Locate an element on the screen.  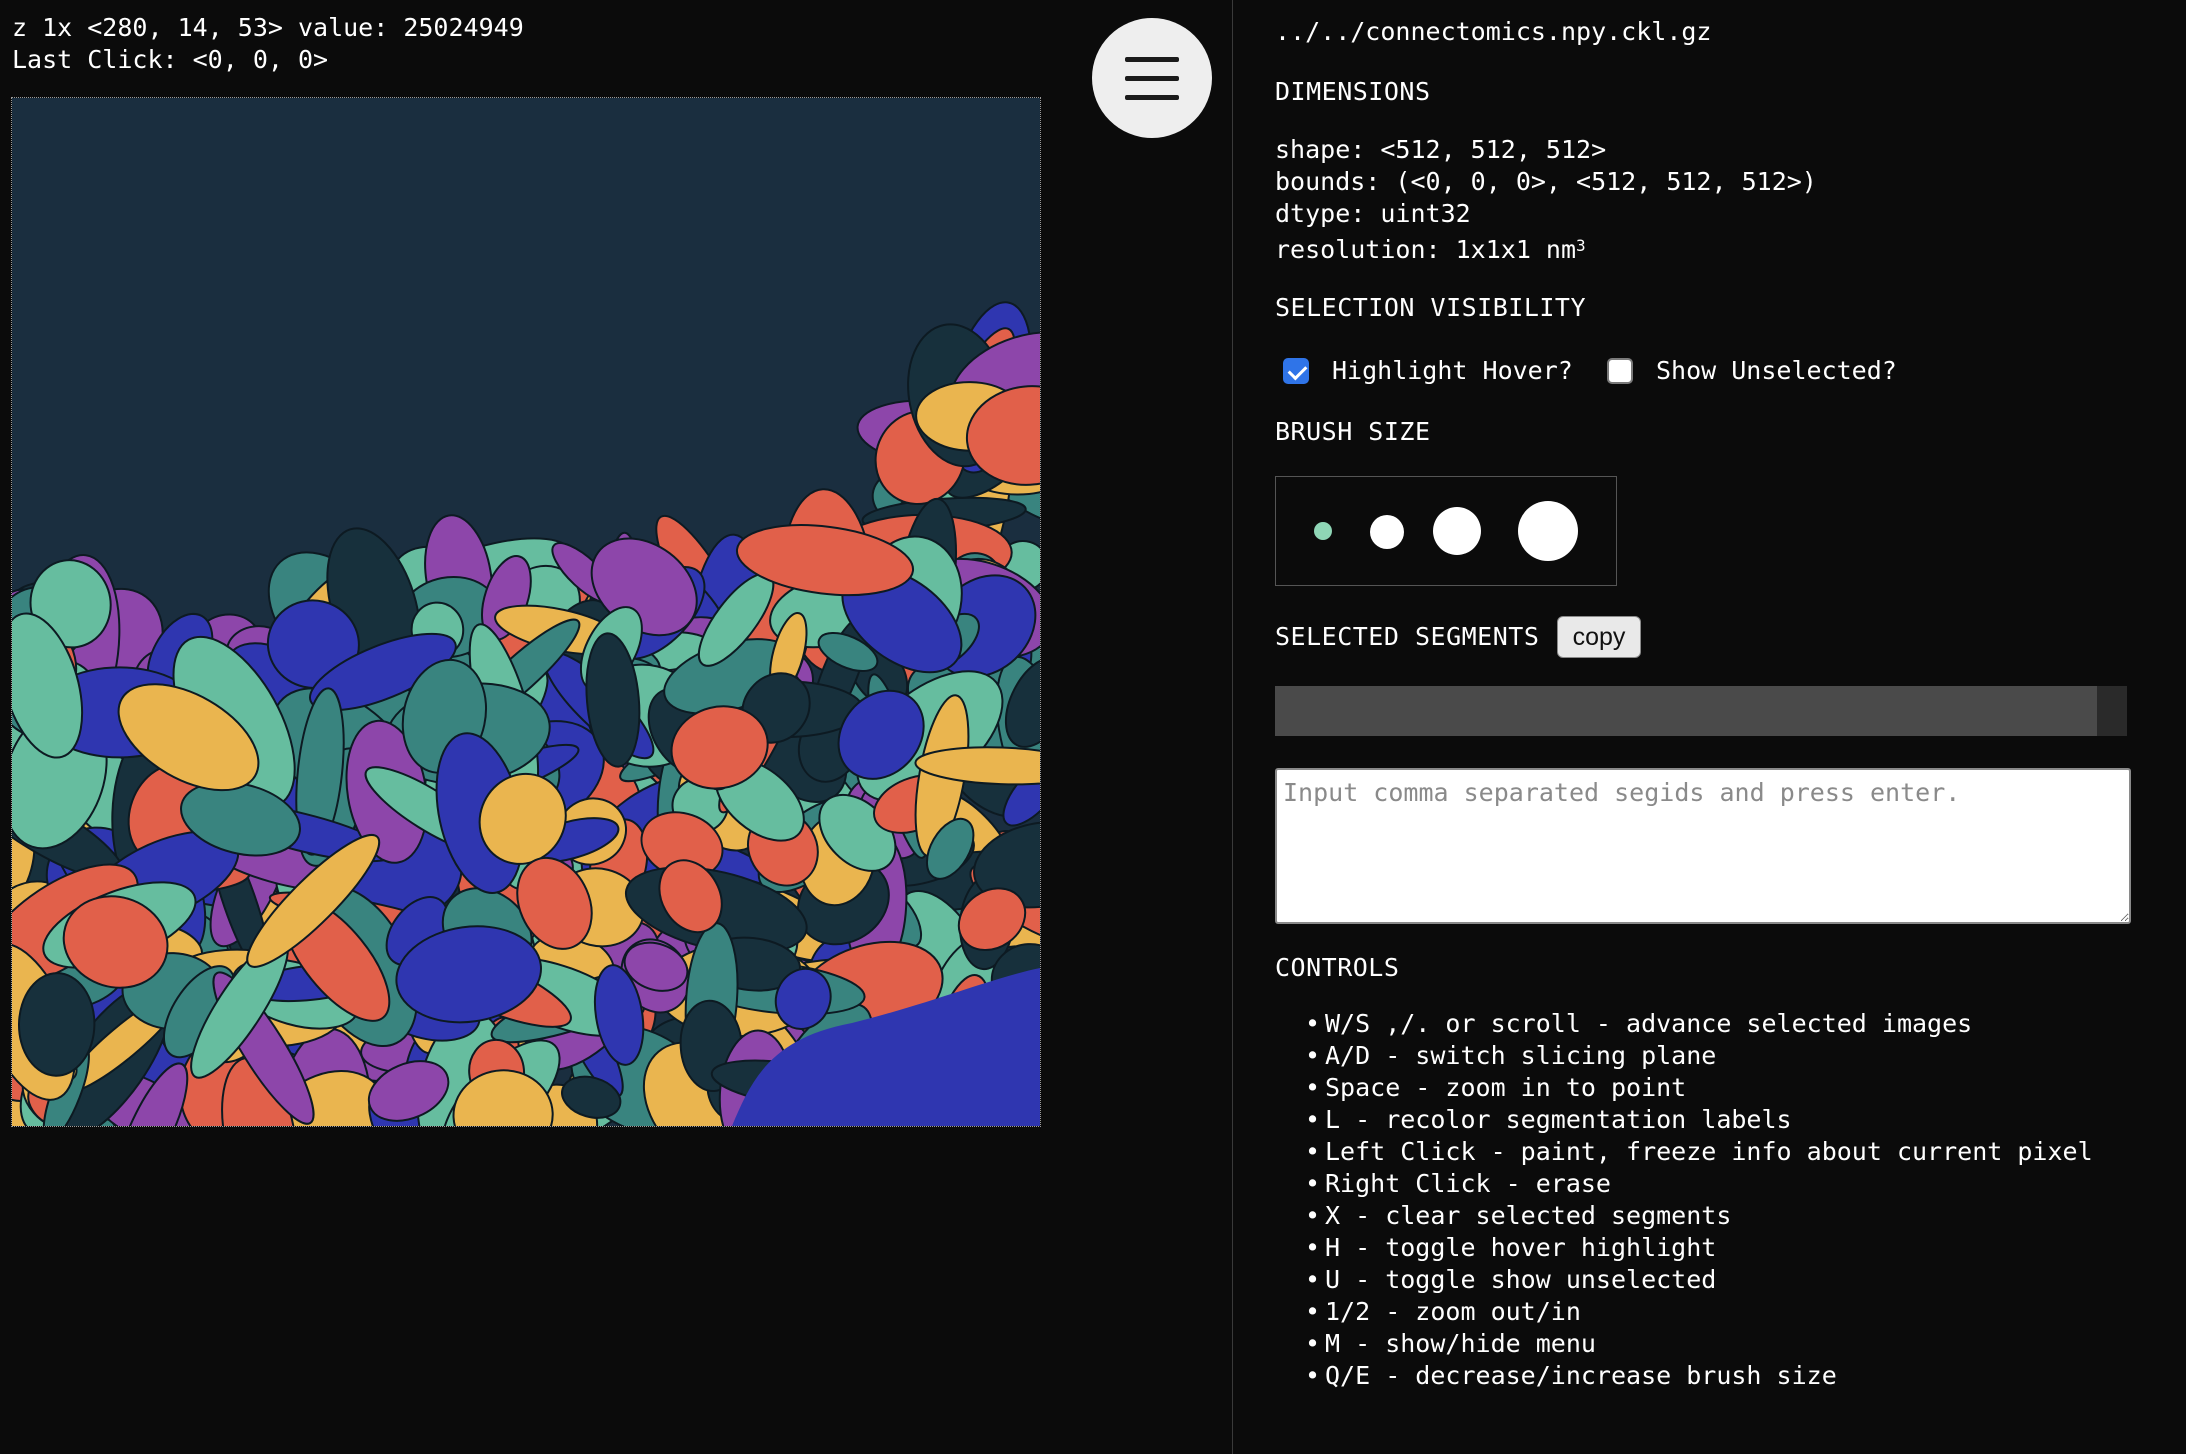
highlight-hover-label: Highlight Hover? is located at coordinates (1452, 371).